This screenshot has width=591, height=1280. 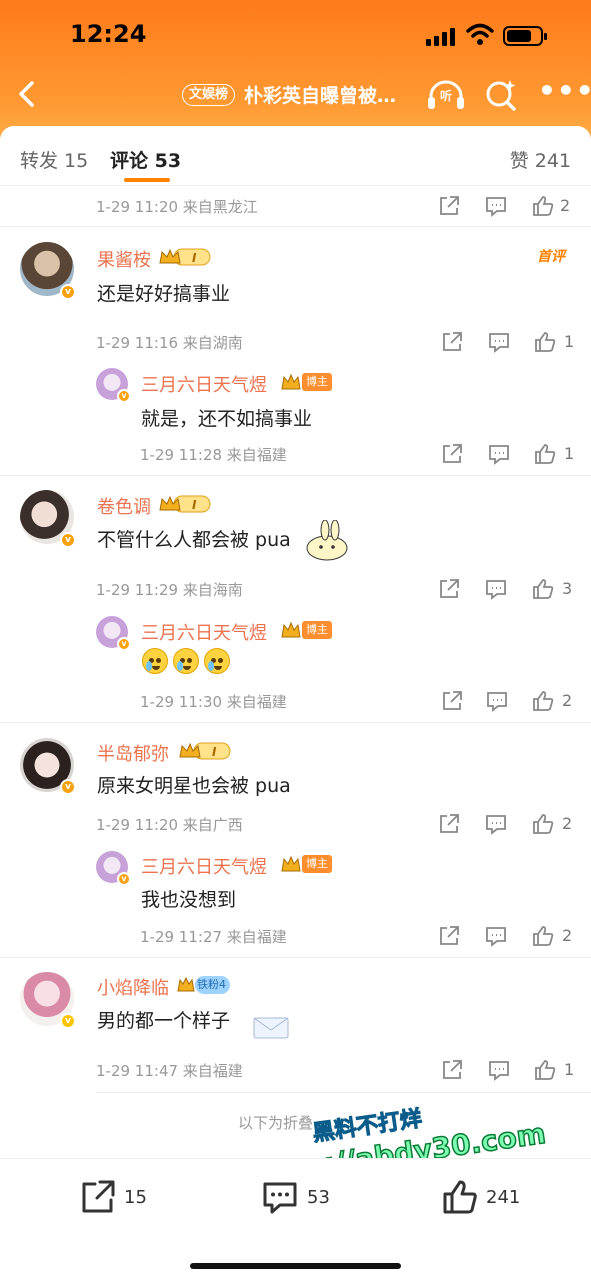 I want to click on search-icon, so click(x=501, y=95).